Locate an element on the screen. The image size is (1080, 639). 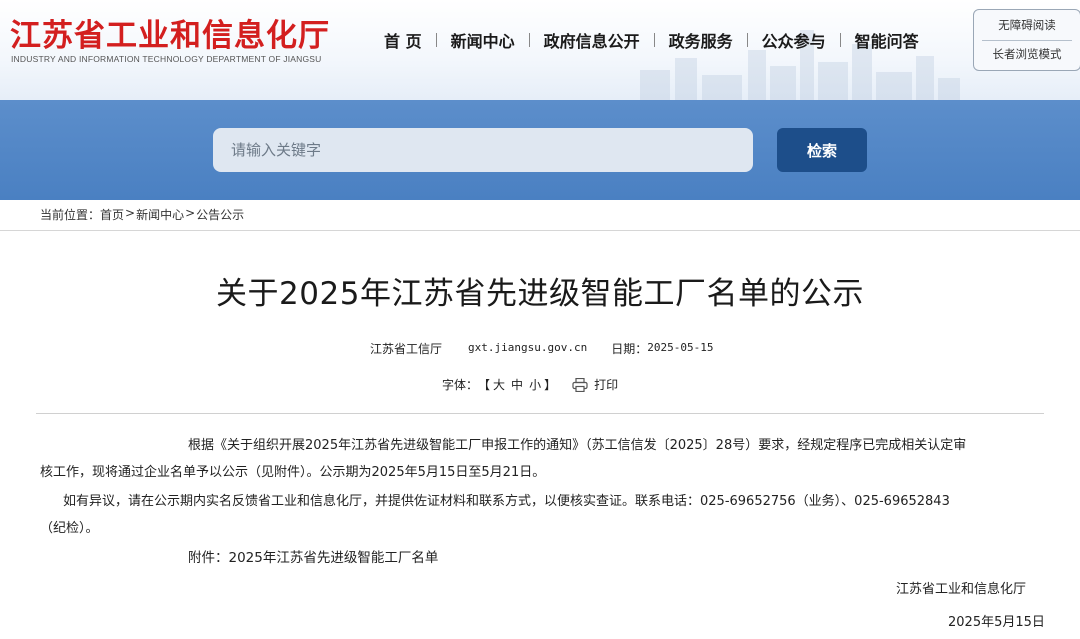
print-label: 打印 is located at coordinates (606, 385).